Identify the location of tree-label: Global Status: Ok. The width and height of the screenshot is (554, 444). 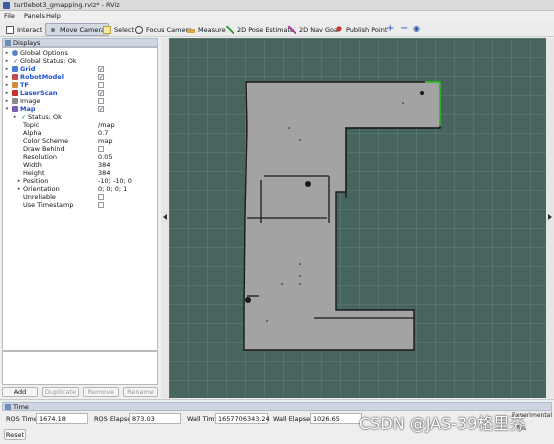
(48, 61).